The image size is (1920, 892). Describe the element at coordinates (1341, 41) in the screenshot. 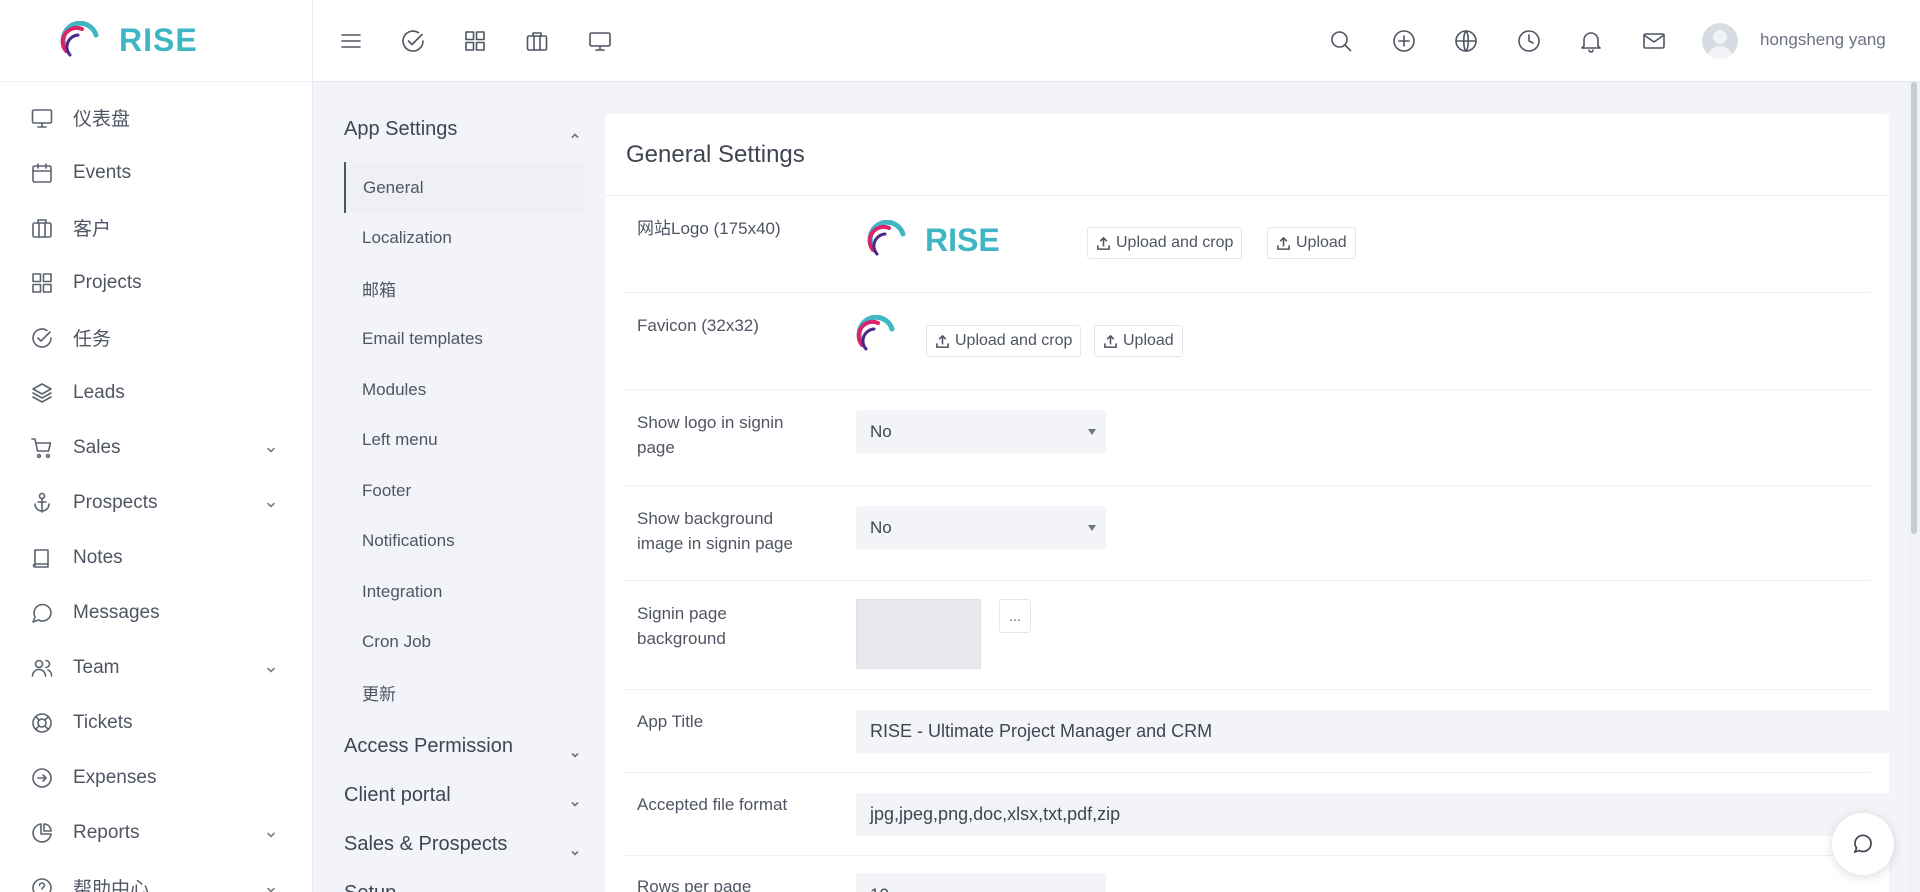

I see `search-icon` at that location.